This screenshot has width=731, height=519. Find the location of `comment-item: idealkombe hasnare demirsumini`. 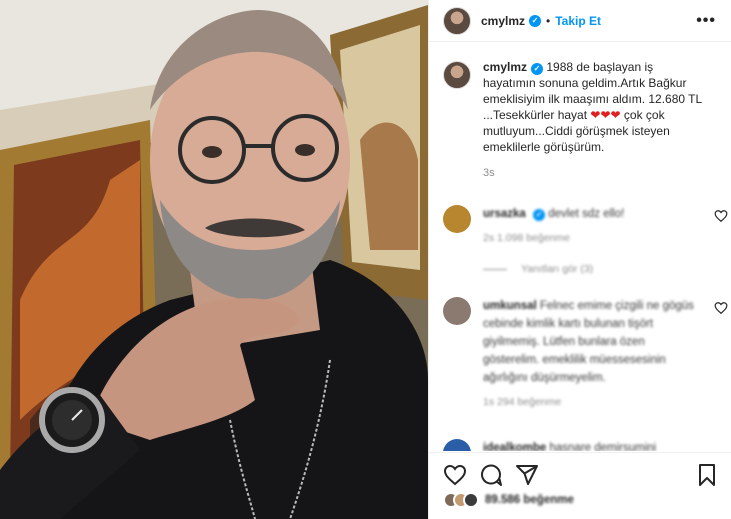

comment-item: idealkombe hasnare demirsumini is located at coordinates (585, 445).